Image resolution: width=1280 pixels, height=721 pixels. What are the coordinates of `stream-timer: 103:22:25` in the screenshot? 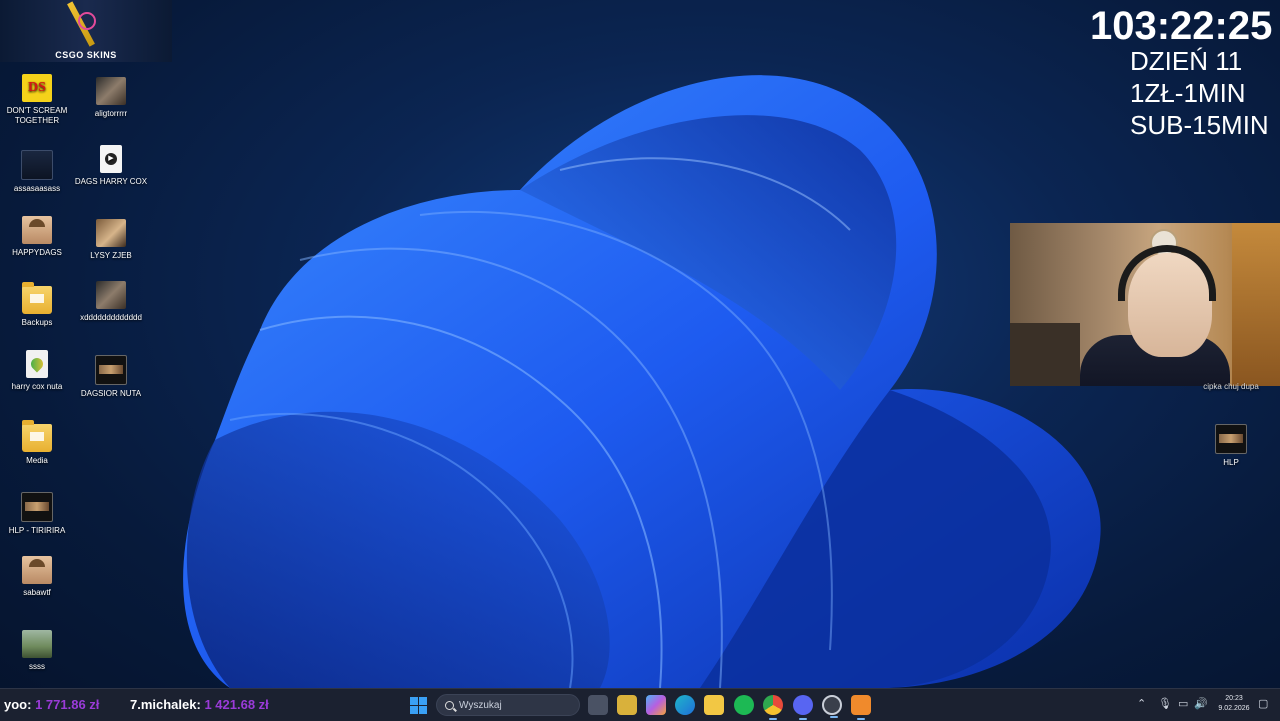 It's located at (1181, 26).